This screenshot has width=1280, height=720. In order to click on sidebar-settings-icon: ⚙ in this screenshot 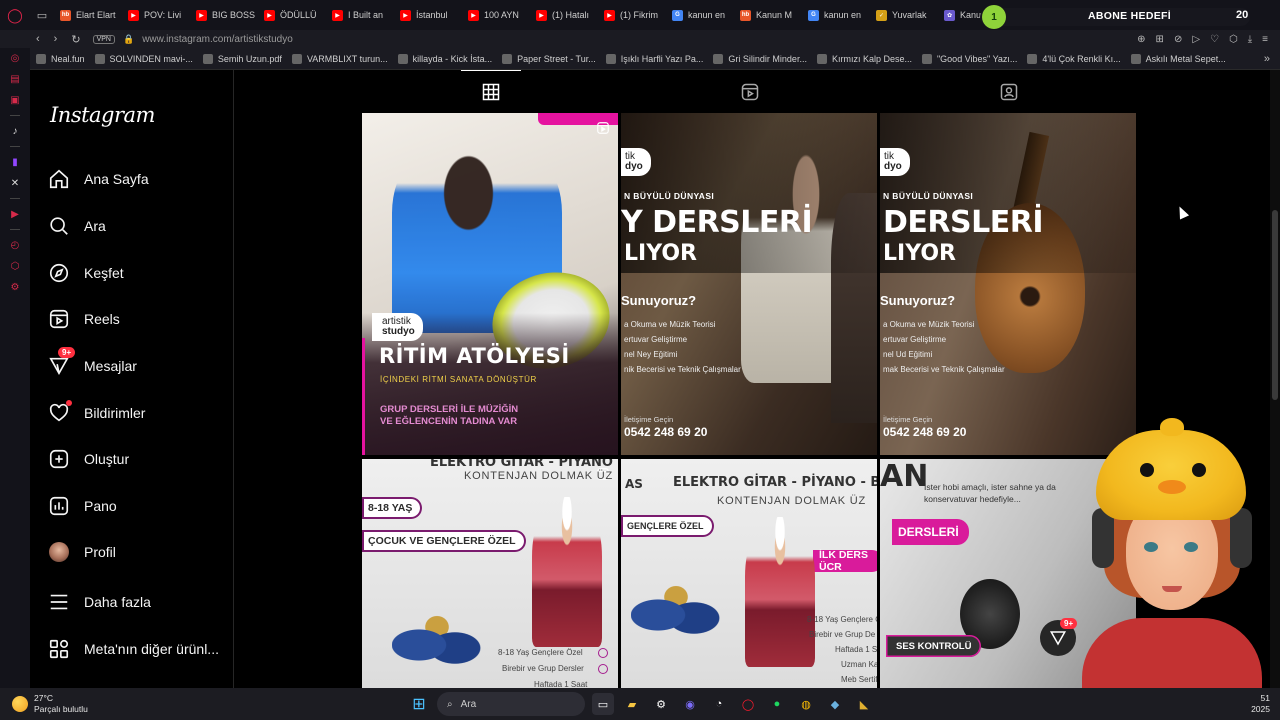, I will do `click(15, 287)`.